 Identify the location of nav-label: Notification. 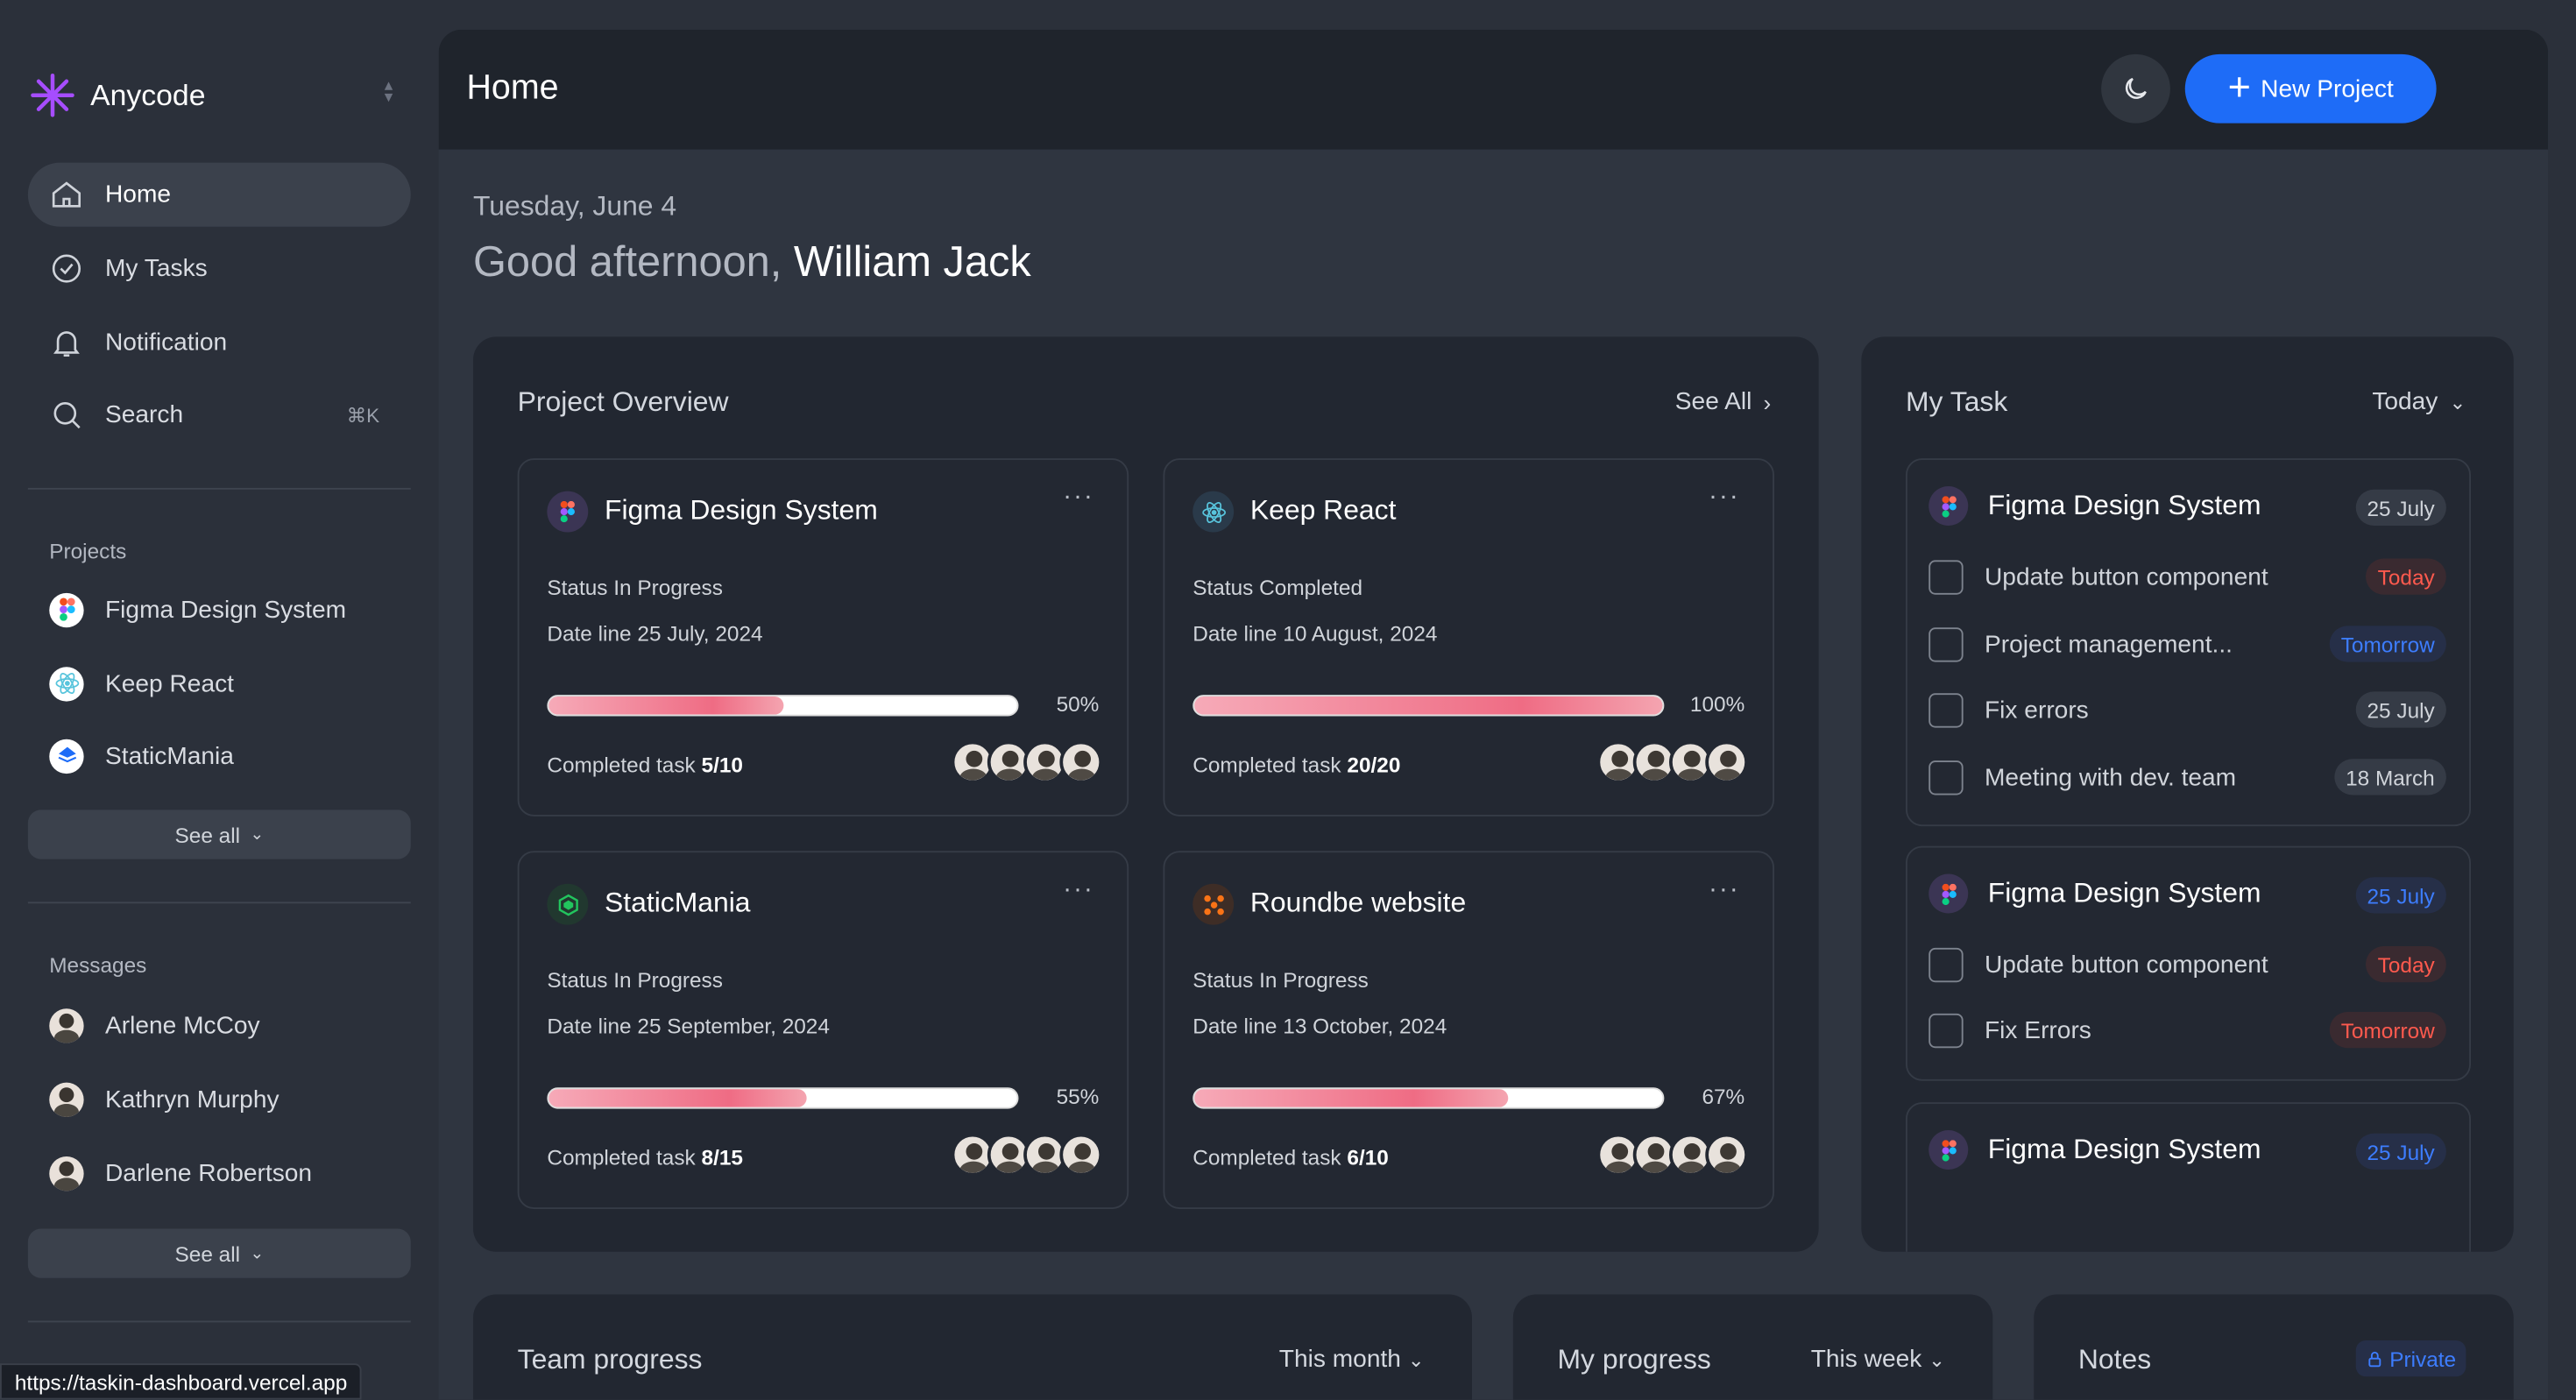
(166, 343).